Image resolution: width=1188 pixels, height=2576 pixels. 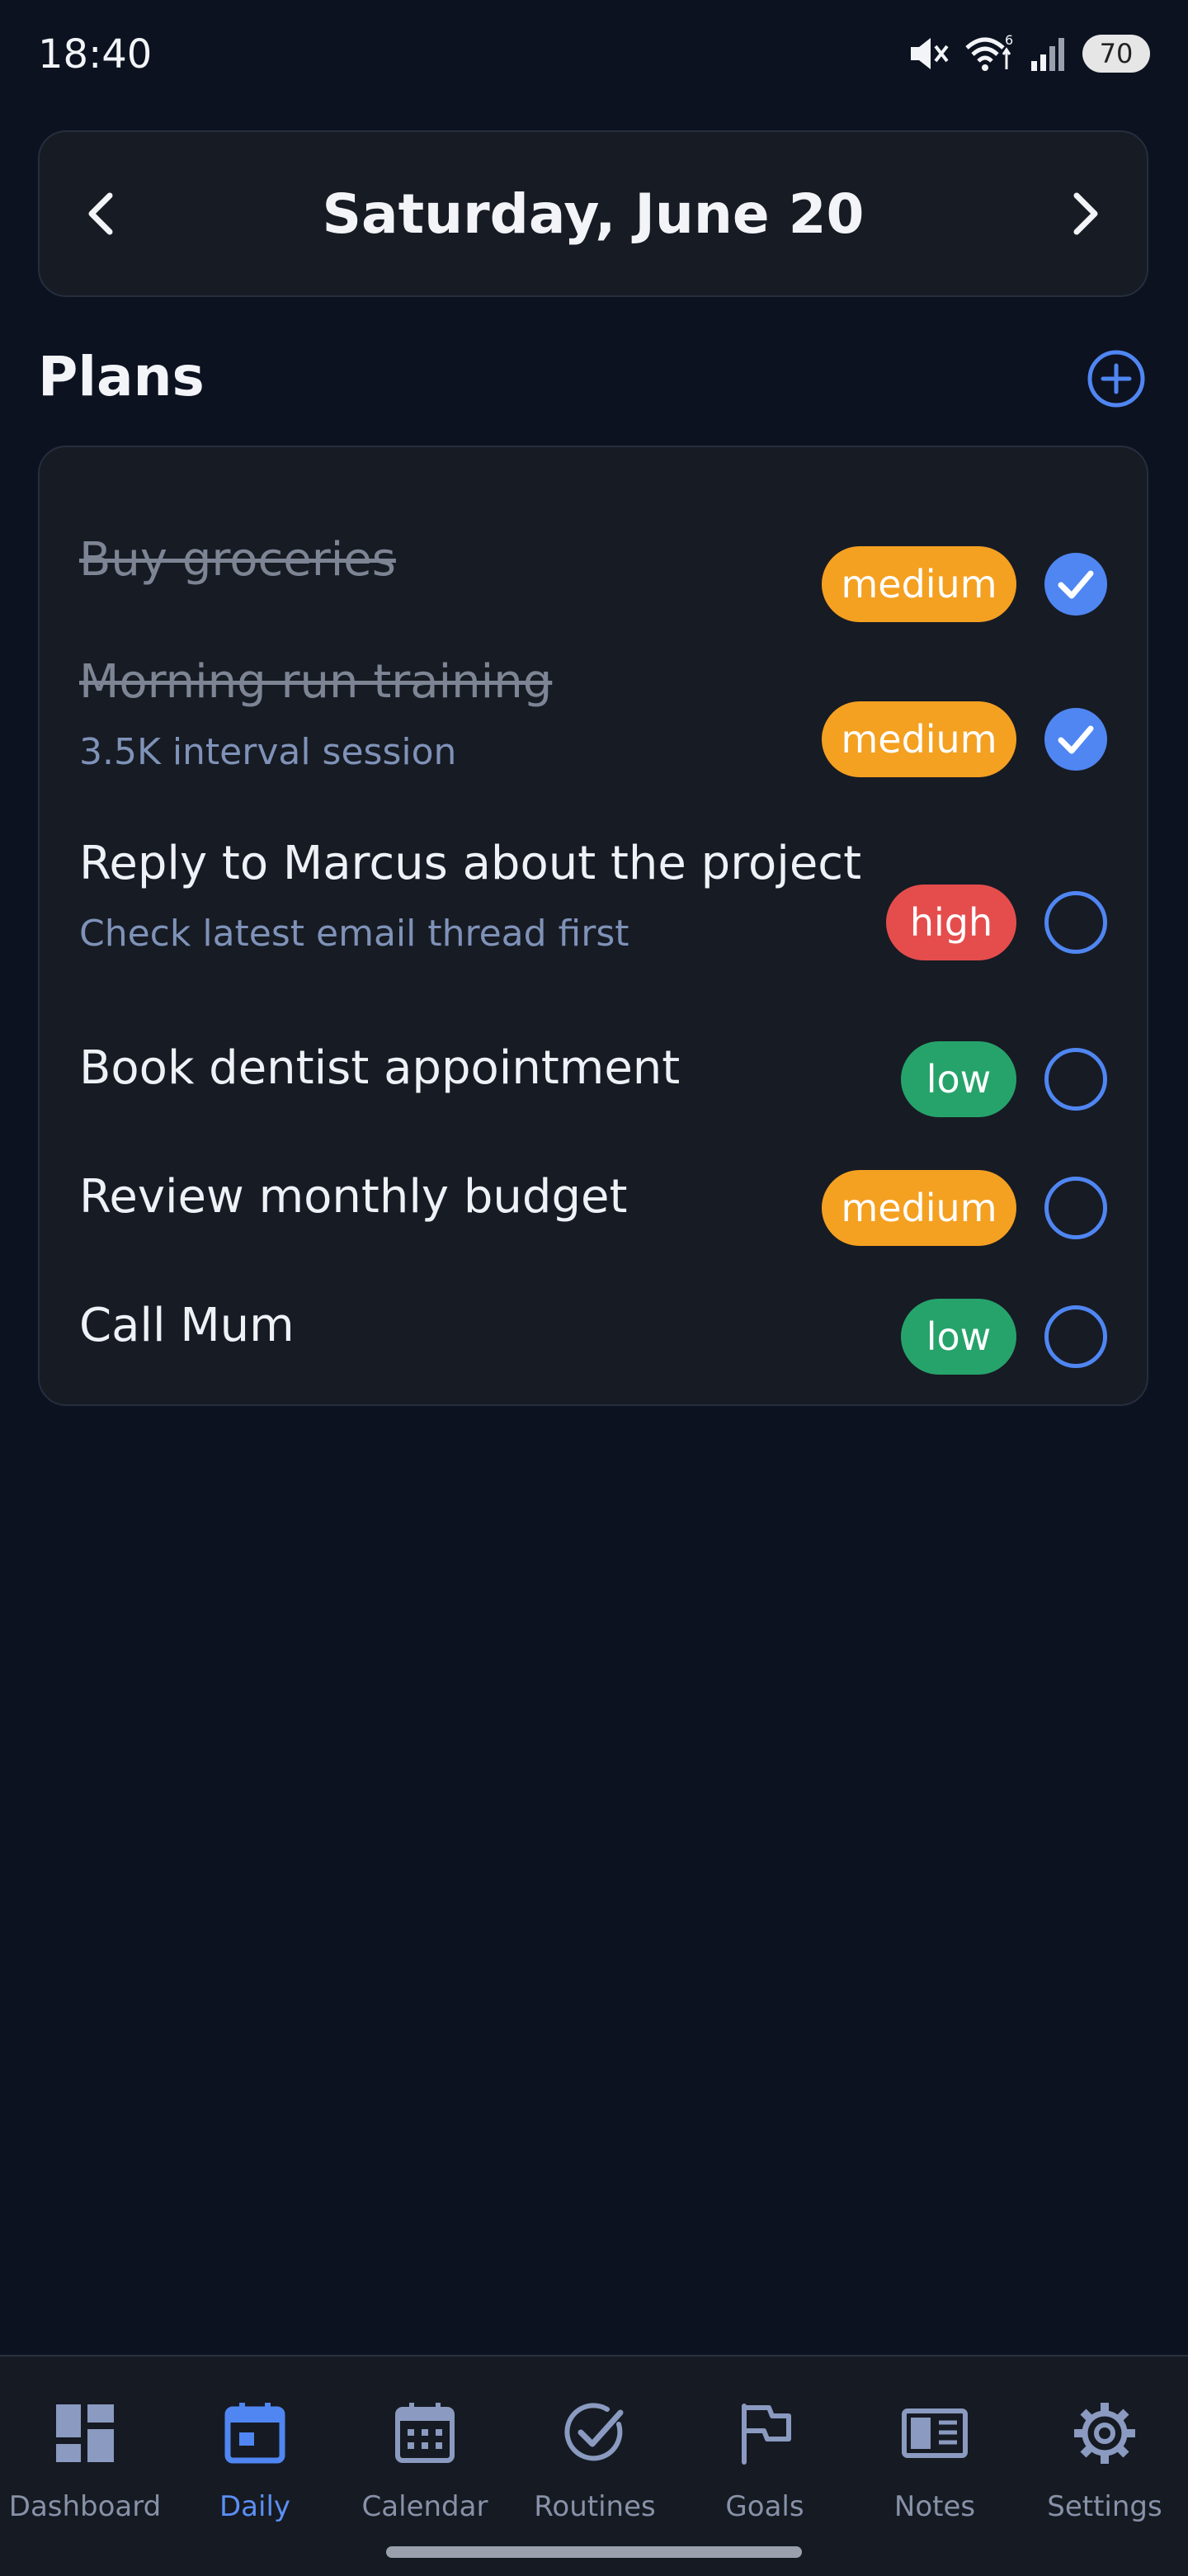 What do you see at coordinates (594, 2552) in the screenshot?
I see `home-indicator` at bounding box center [594, 2552].